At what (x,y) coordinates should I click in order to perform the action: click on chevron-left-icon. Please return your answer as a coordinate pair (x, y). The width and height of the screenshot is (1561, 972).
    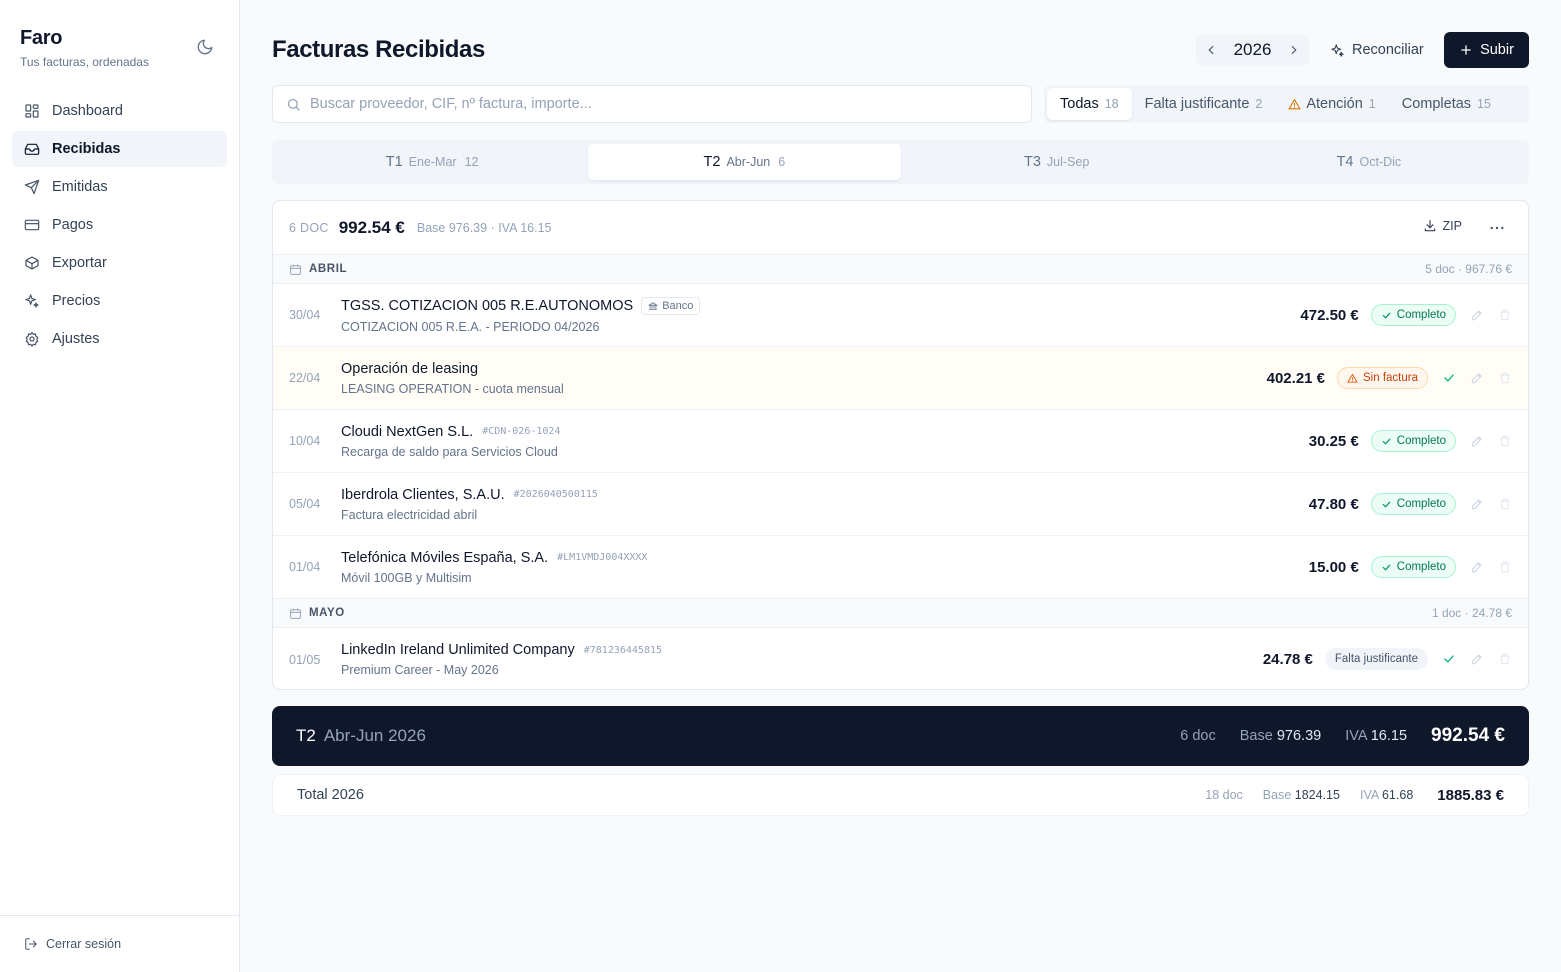
    Looking at the image, I should click on (1211, 50).